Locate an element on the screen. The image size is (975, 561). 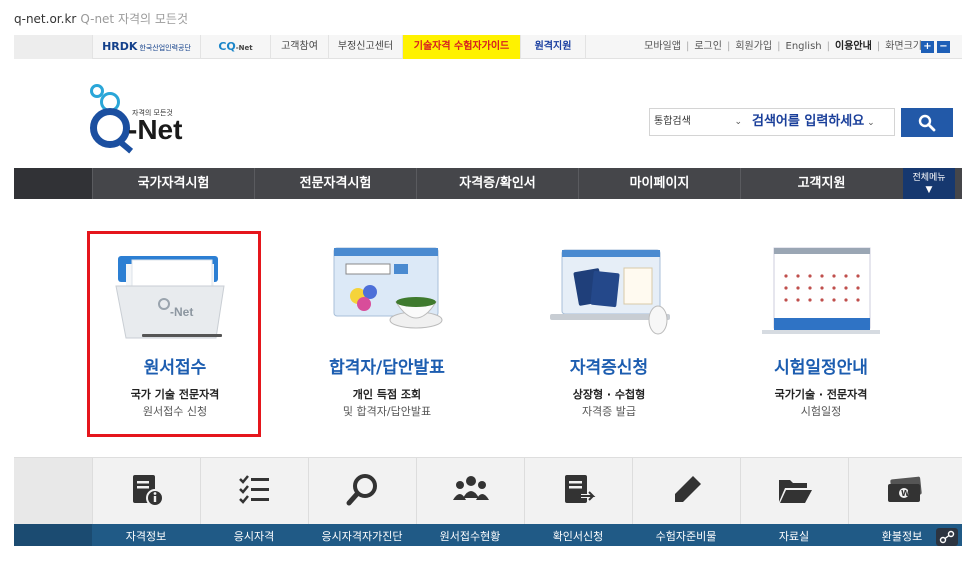
quick-item-confirmation-request is located at coordinates (578, 491).